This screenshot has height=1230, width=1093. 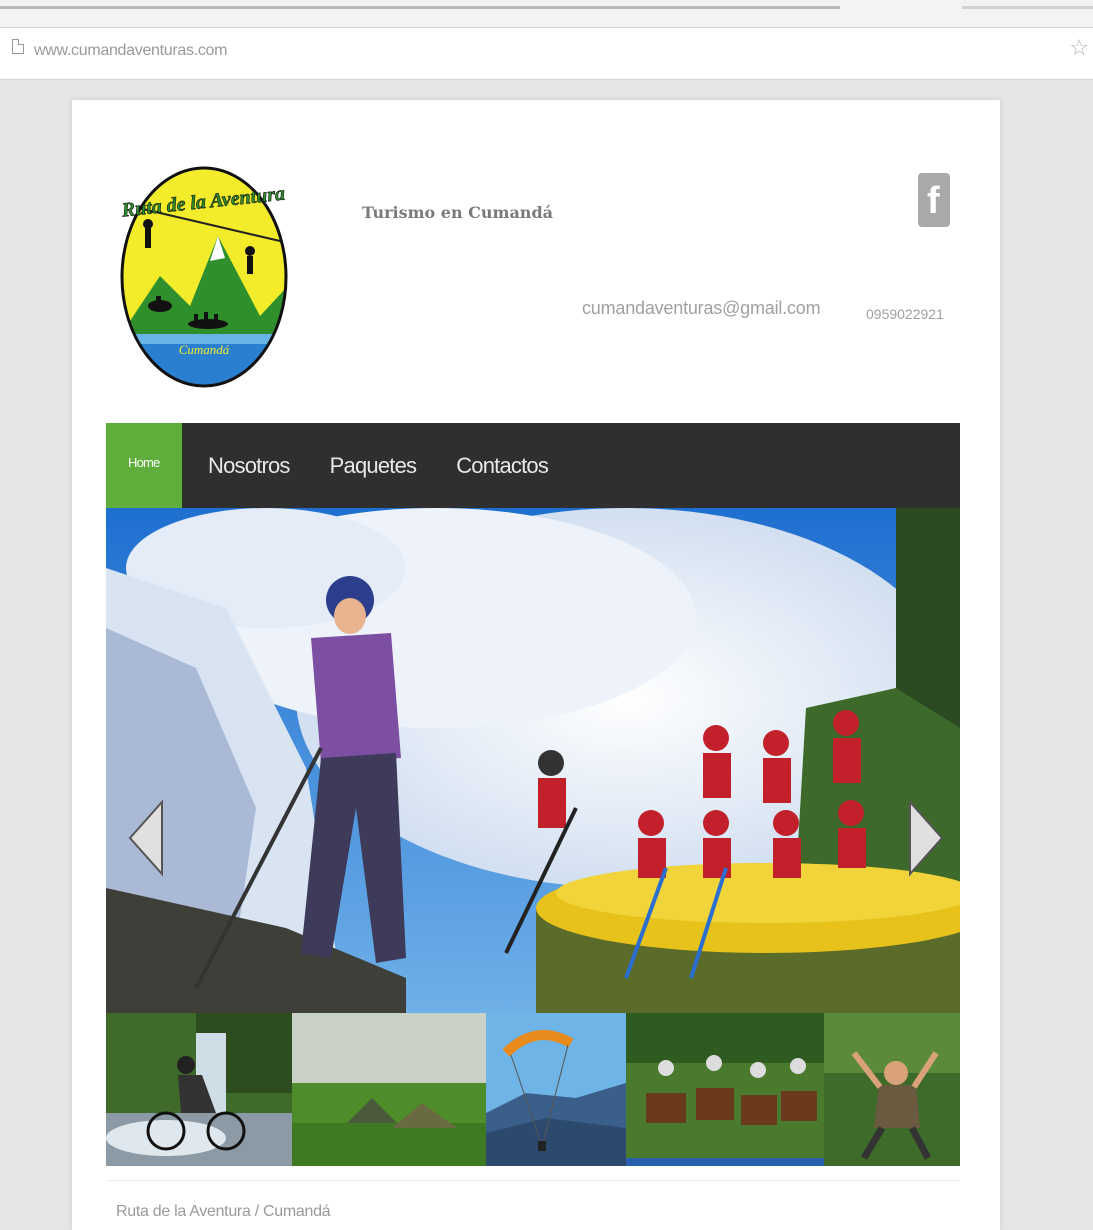 What do you see at coordinates (457, 212) in the screenshot?
I see `site-tagline: Turismo en Cumandá` at bounding box center [457, 212].